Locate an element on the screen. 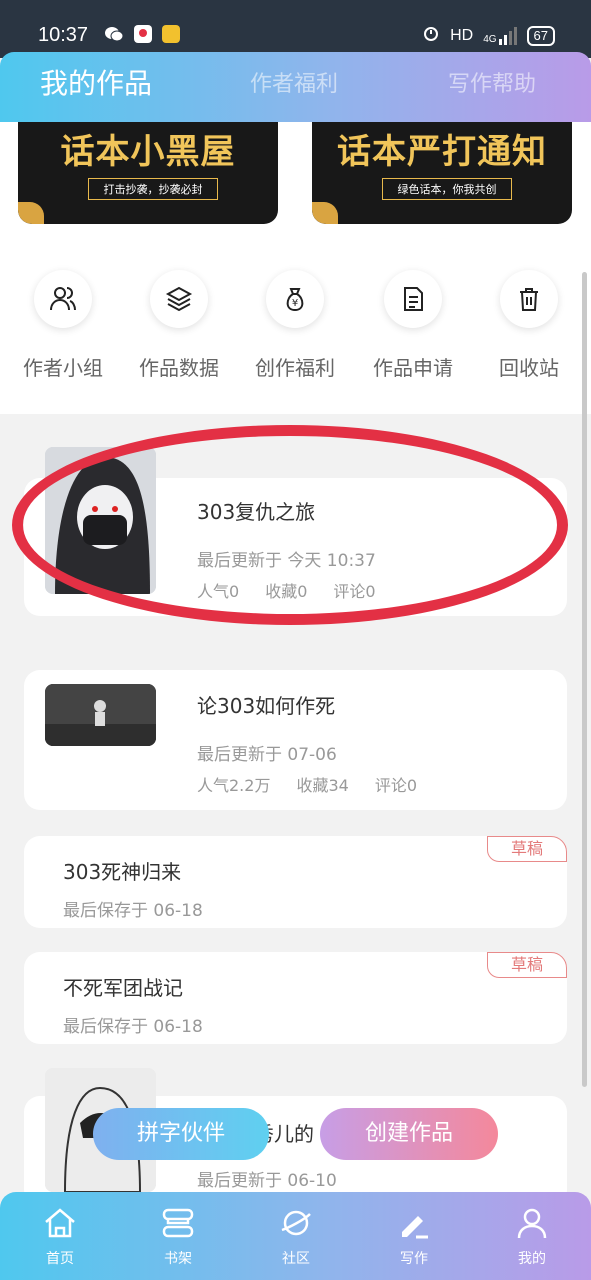  hd-indicator: HD is located at coordinates (462, 35).